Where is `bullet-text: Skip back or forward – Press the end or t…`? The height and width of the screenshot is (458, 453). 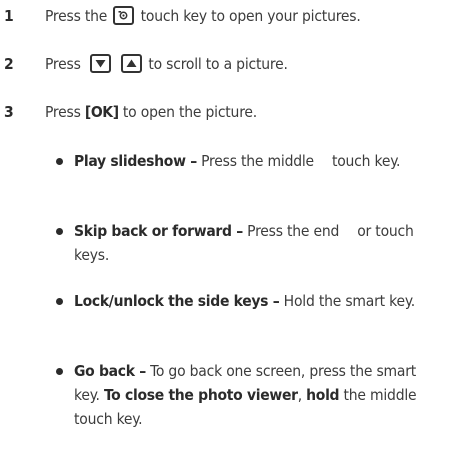
bullet-text: Skip back or forward – Press the end or t… is located at coordinates (257, 243).